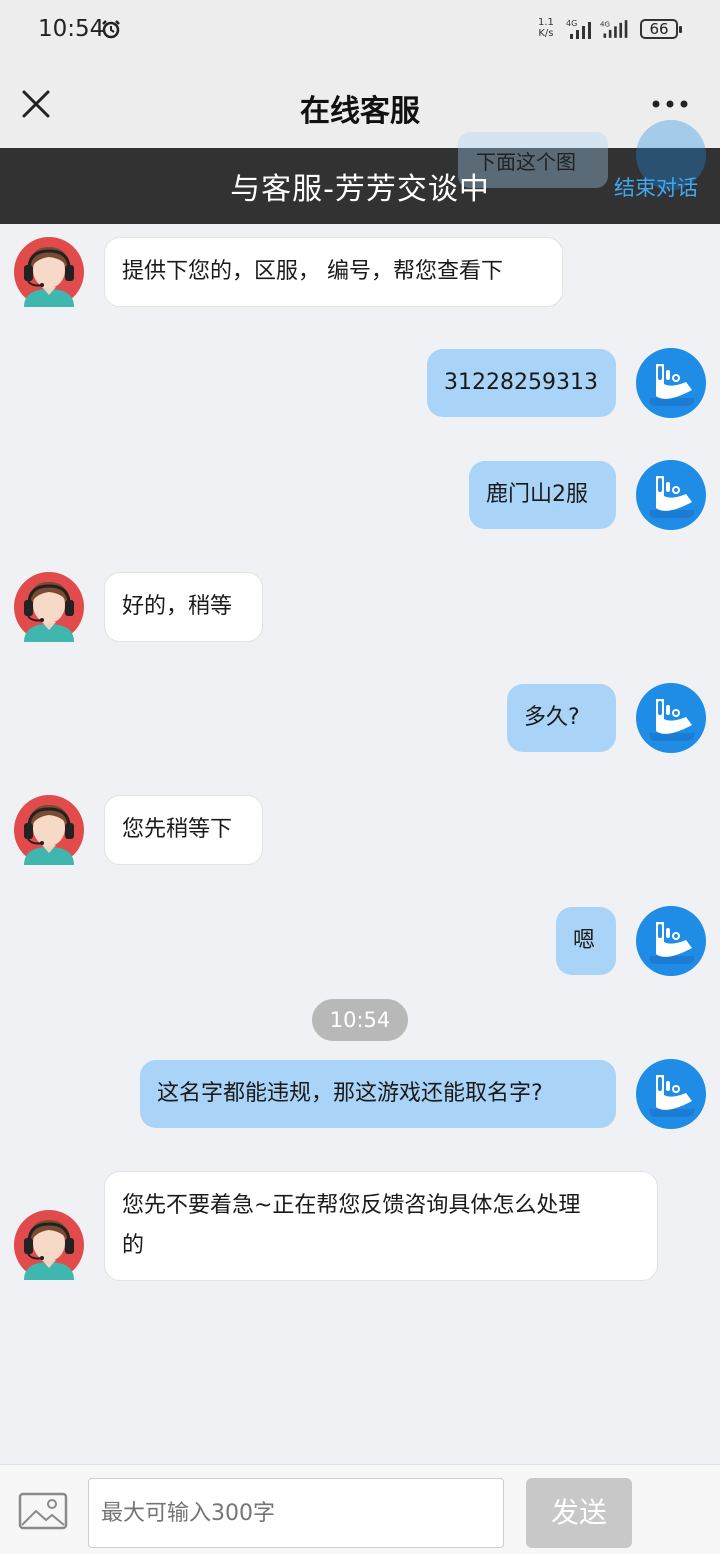  Describe the element at coordinates (360, 1020) in the screenshot. I see `message-timestamp: 10:54` at that location.